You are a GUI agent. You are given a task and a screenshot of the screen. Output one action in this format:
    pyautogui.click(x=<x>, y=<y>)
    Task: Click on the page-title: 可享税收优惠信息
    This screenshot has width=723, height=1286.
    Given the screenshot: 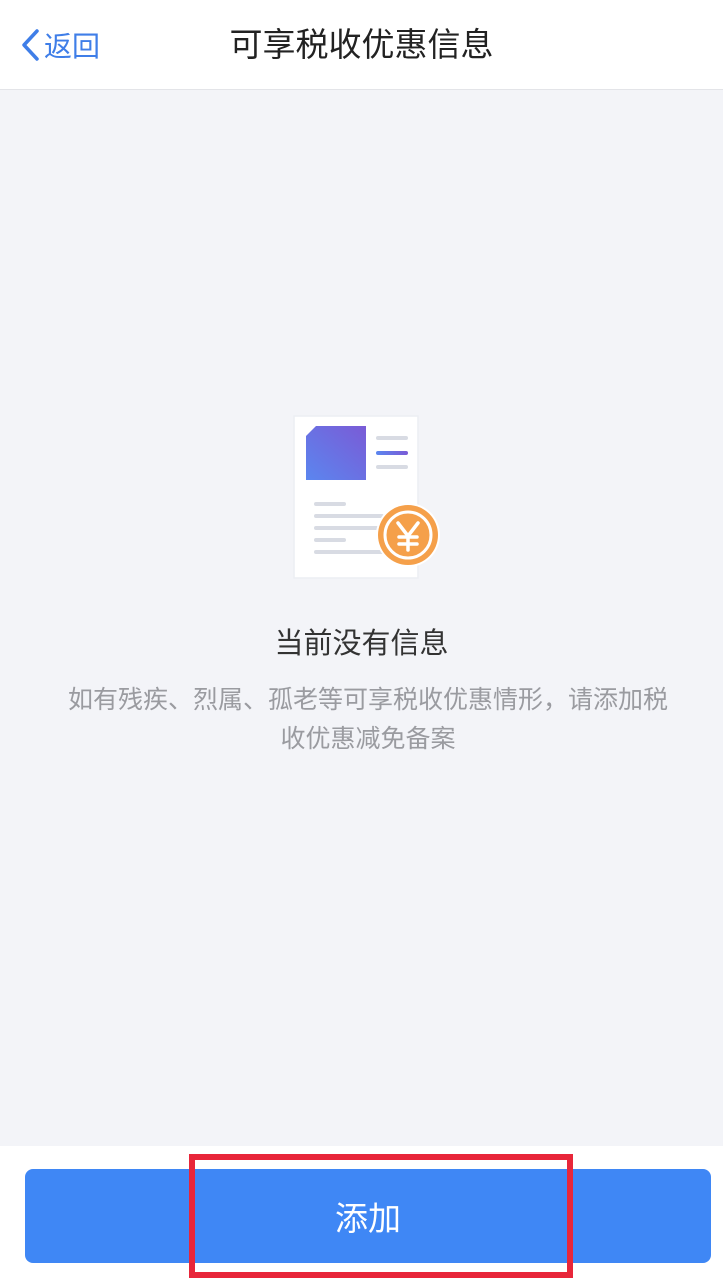 What is the action you would take?
    pyautogui.click(x=361, y=44)
    